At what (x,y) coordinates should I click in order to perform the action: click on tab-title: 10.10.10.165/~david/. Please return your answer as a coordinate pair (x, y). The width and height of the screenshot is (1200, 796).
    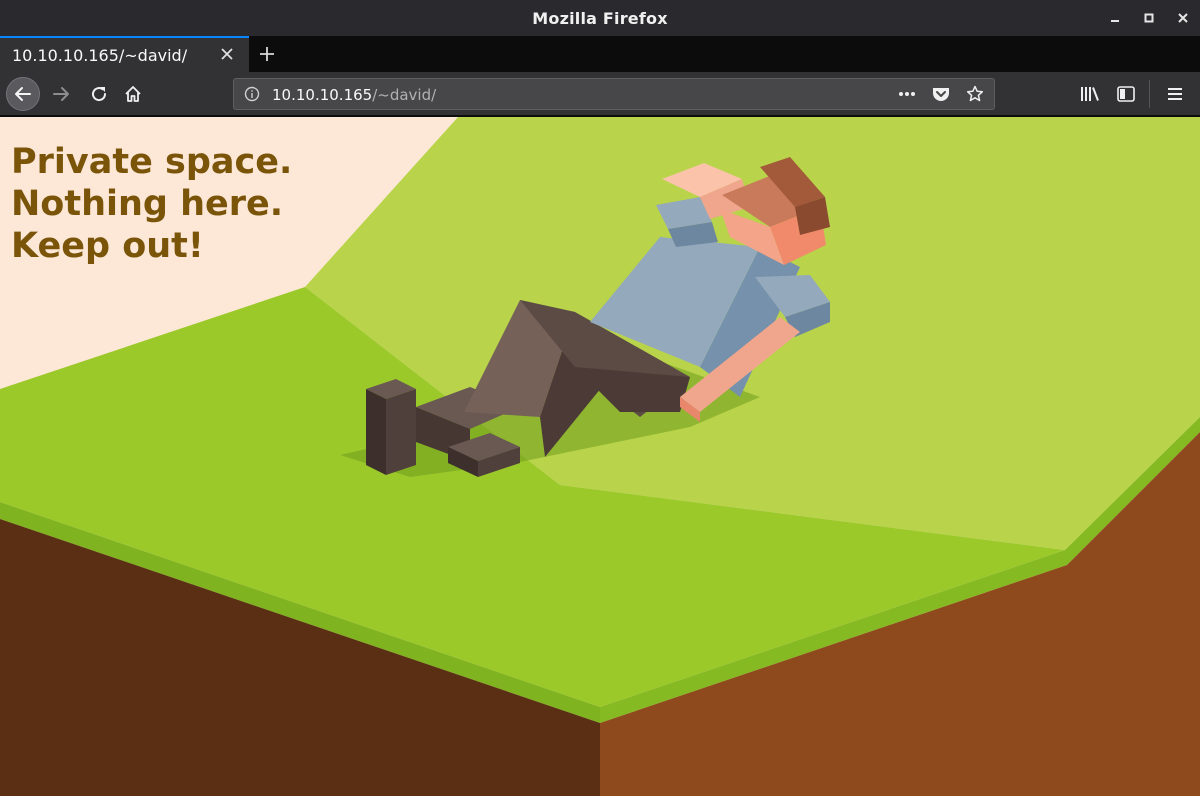
    Looking at the image, I should click on (100, 55).